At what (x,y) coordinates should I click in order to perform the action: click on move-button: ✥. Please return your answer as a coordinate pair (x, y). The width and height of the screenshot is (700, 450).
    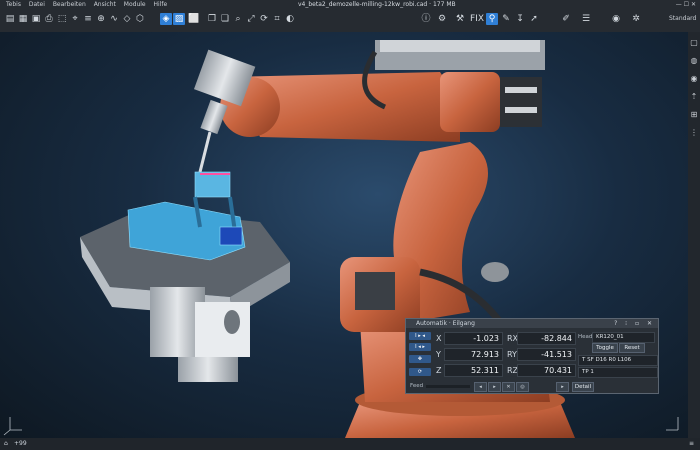
    Looking at the image, I should click on (420, 359).